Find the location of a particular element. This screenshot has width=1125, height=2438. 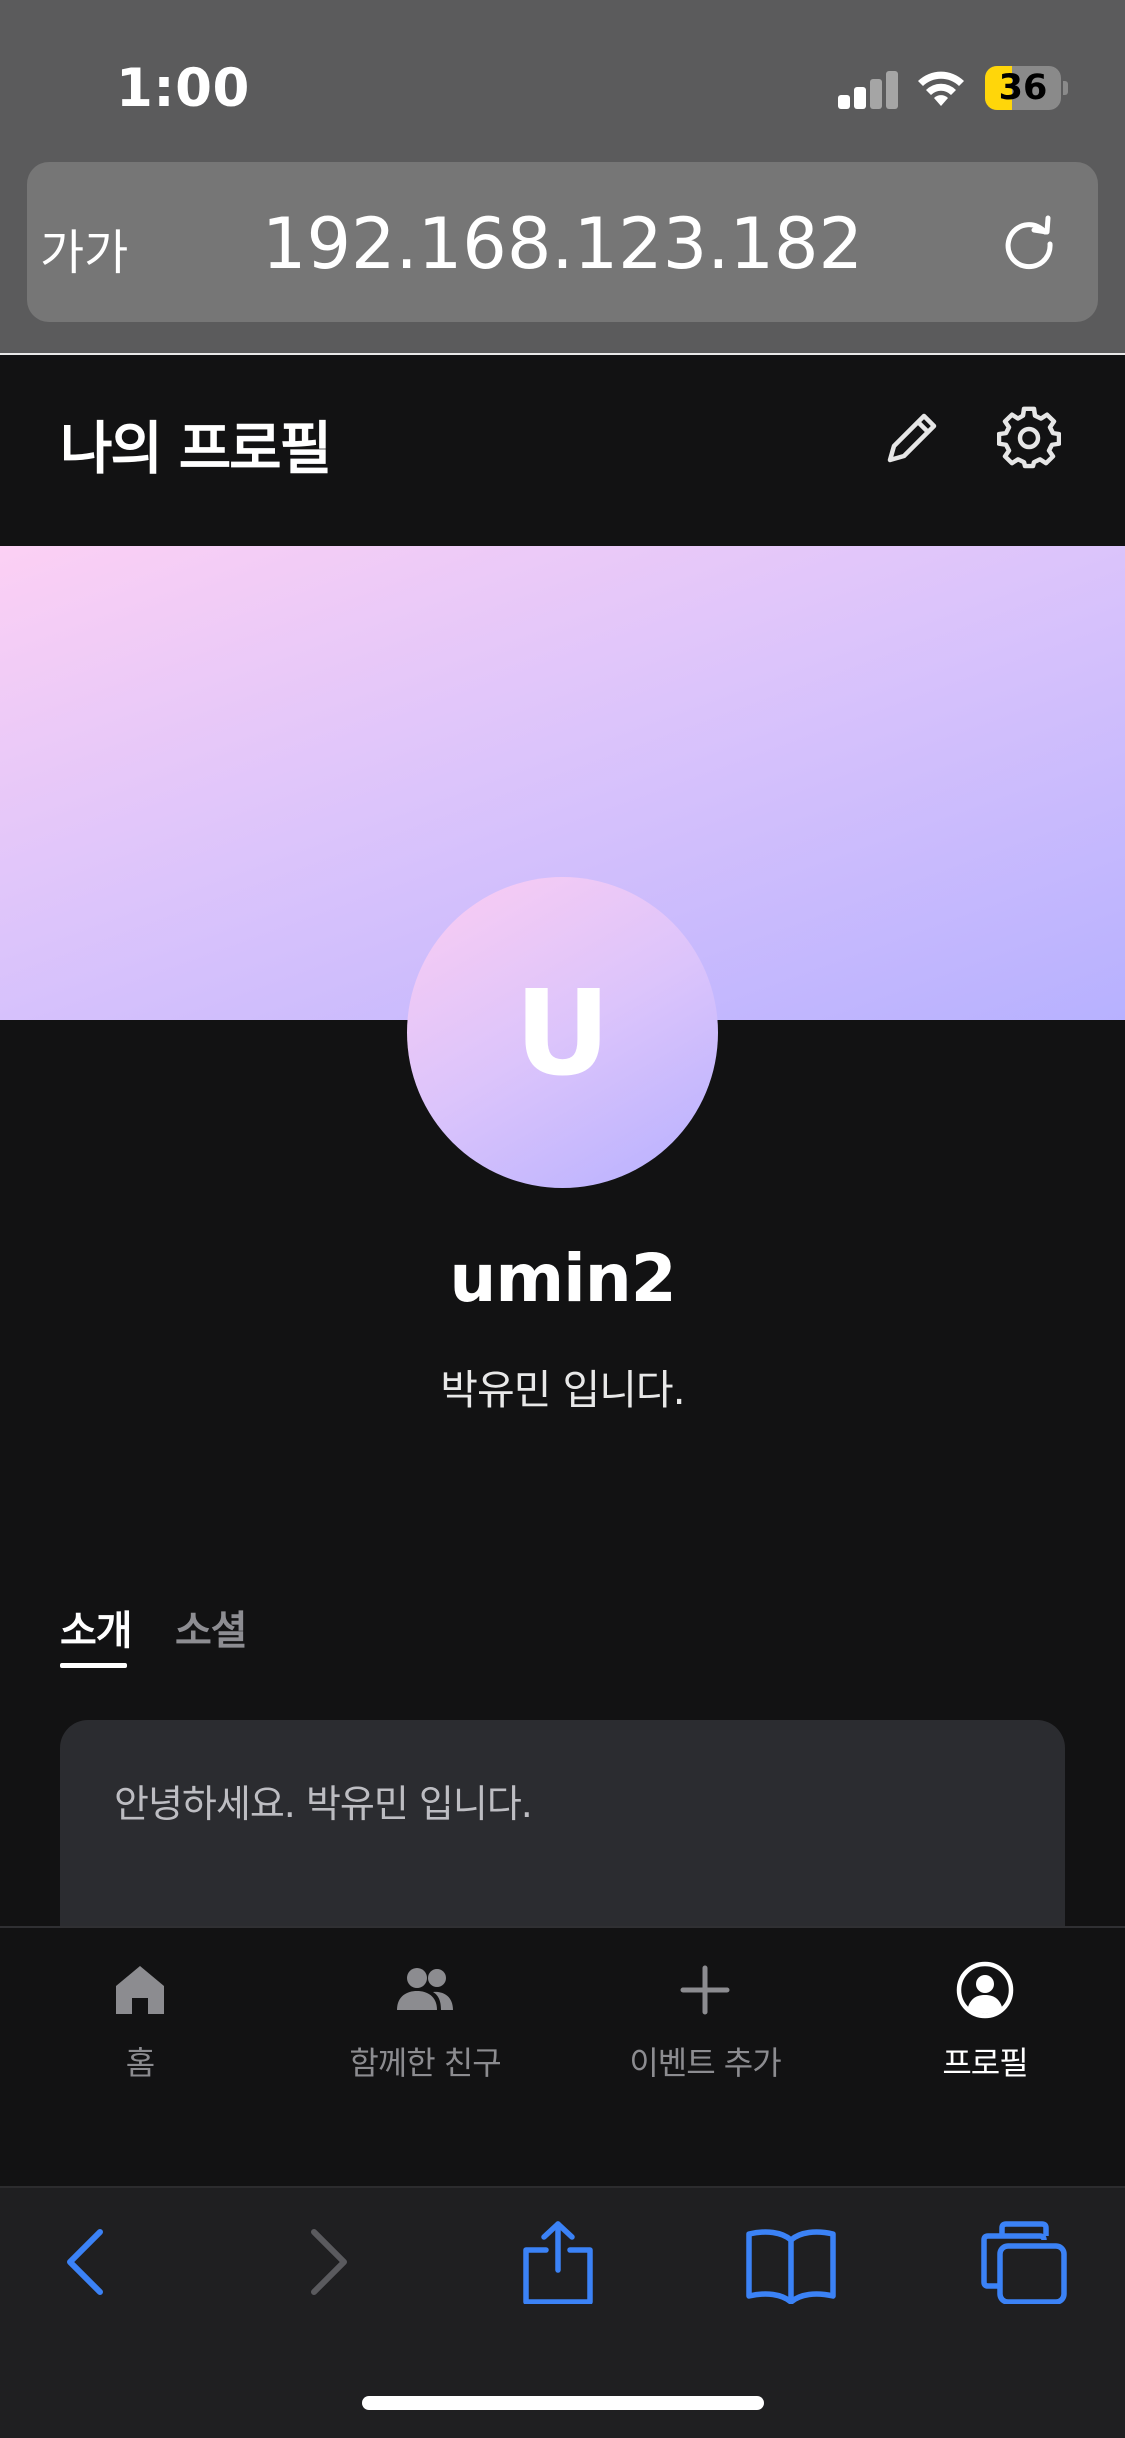

intro-text: 안녕하세요. 박유민 입니다. is located at coordinates (323, 1804).